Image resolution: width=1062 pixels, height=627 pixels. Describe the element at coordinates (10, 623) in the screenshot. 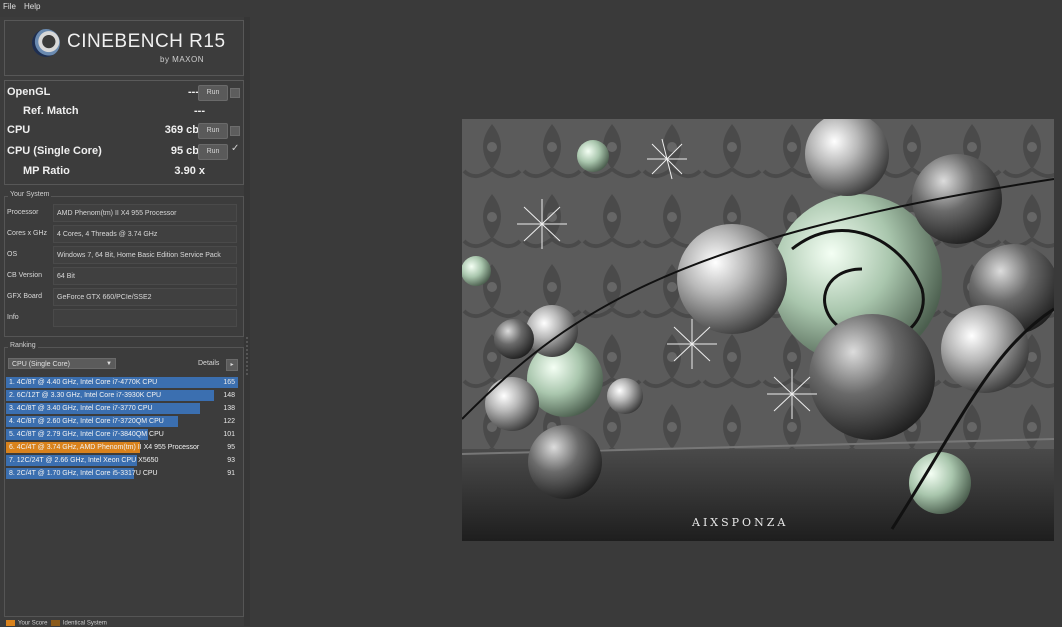

I see `your-score-swatch` at that location.